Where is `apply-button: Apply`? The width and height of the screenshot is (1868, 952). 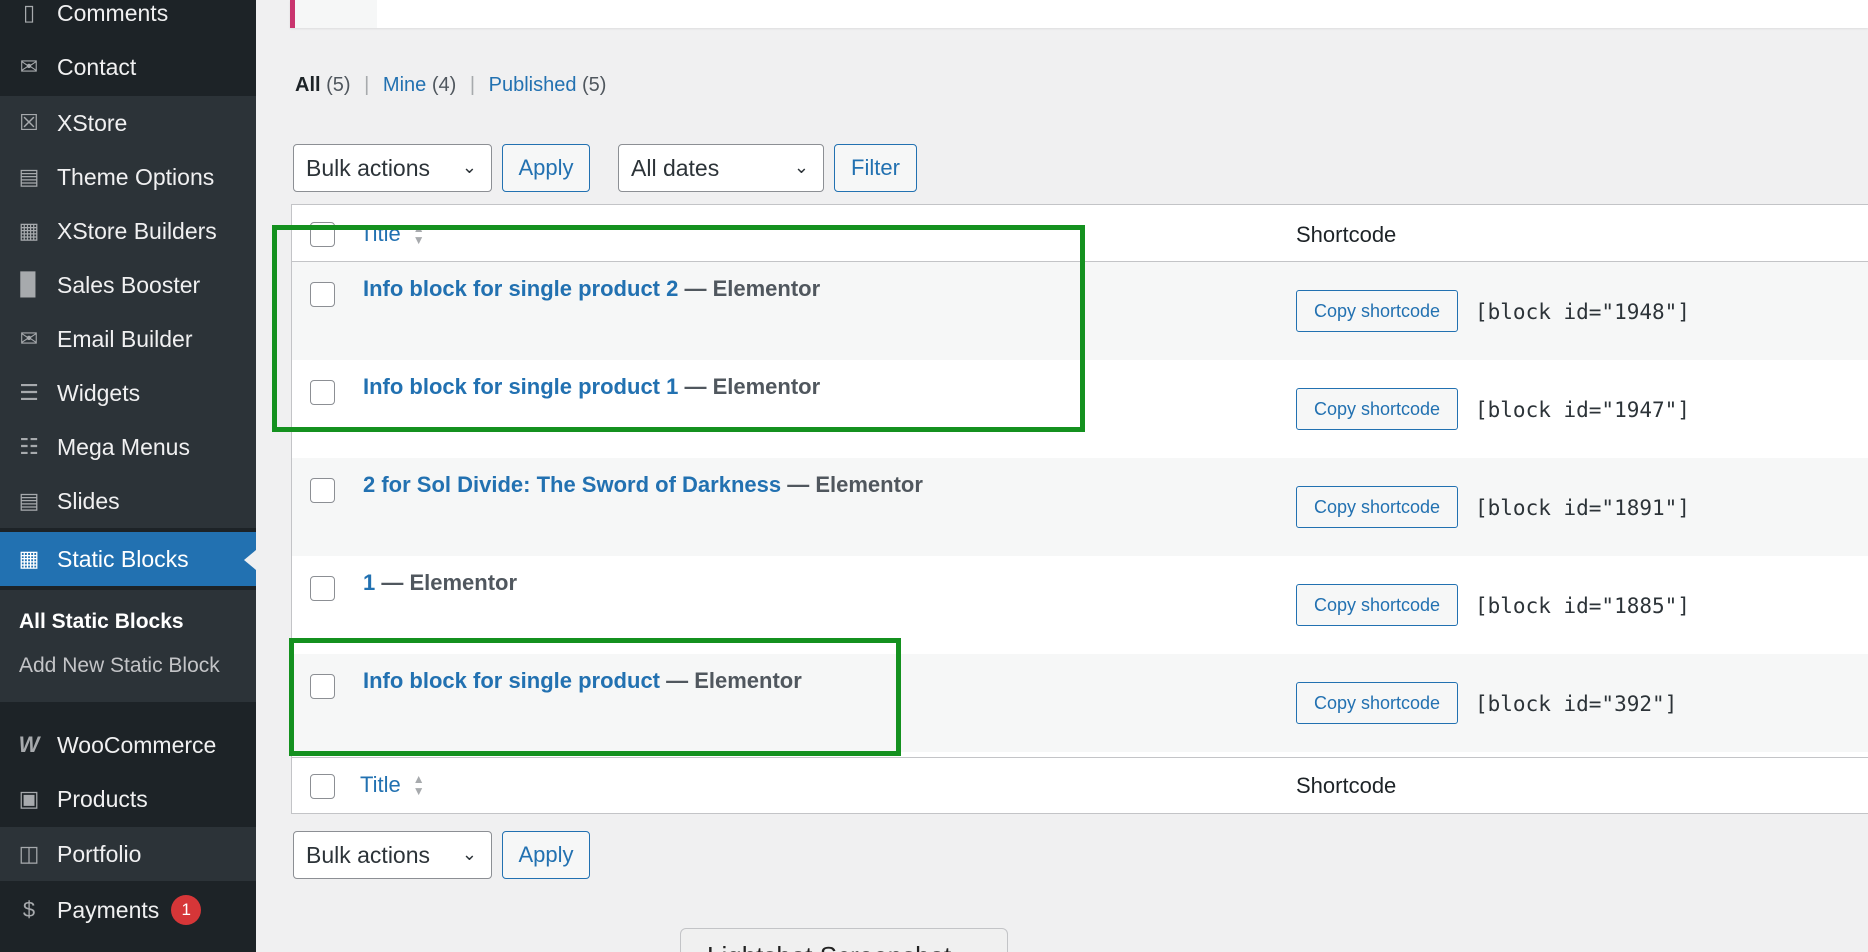 apply-button: Apply is located at coordinates (546, 168).